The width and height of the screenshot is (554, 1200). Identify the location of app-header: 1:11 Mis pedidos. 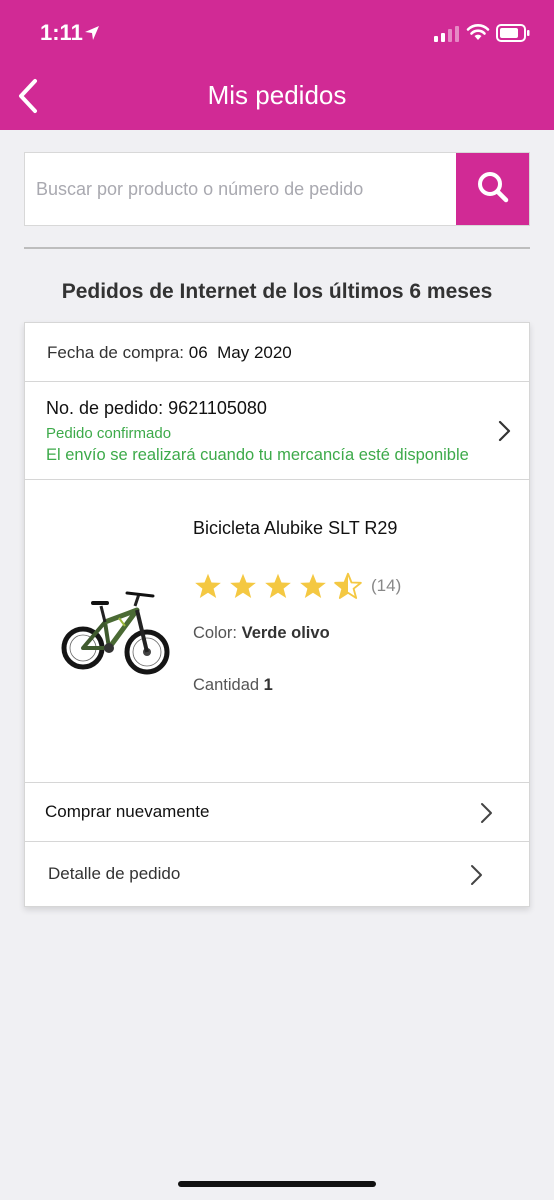
(277, 65).